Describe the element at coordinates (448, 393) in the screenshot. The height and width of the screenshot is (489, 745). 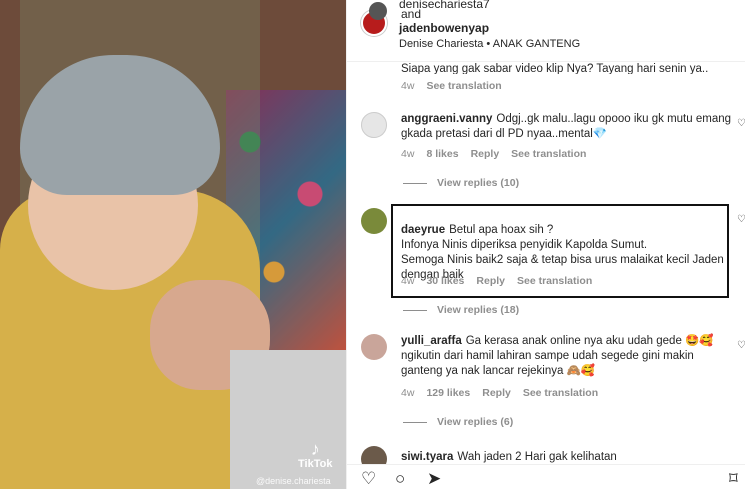
I see `comment-likes: 129 likes` at that location.